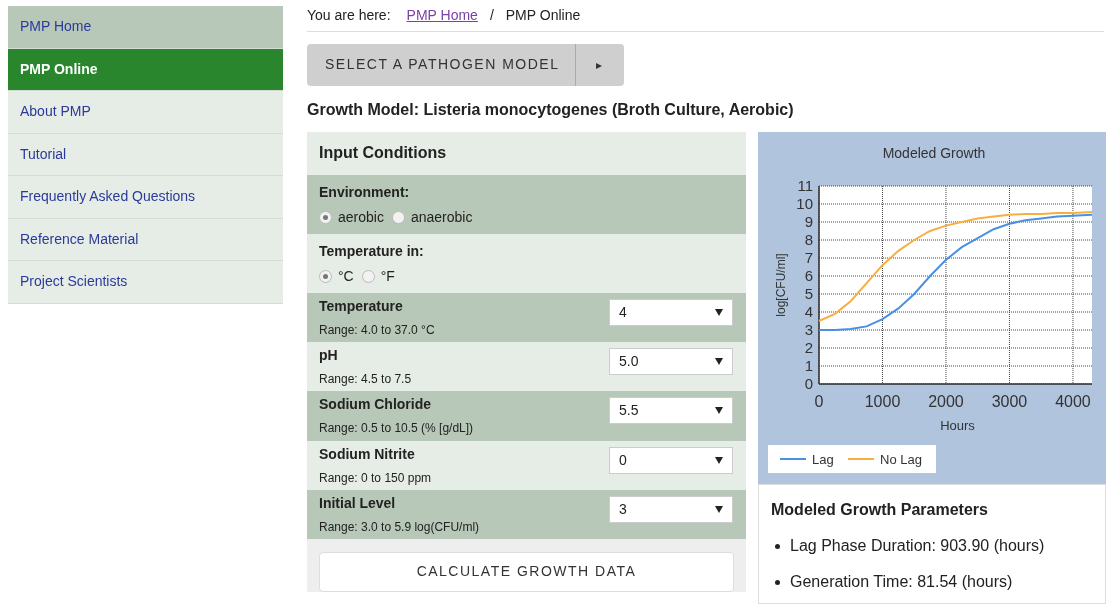 The height and width of the screenshot is (604, 1108). I want to click on radio-label: °F, so click(387, 276).